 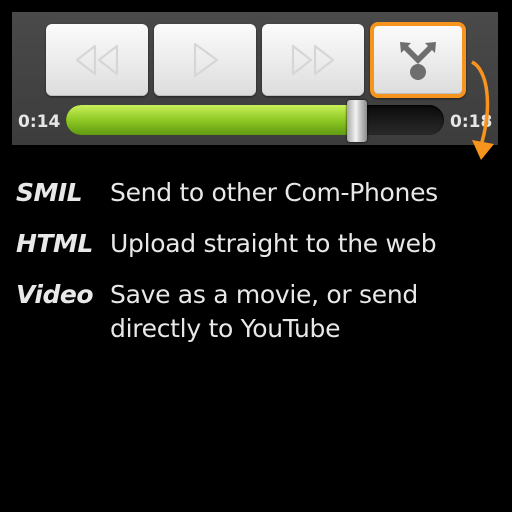 What do you see at coordinates (273, 243) in the screenshot?
I see `legend-text: Upload straight to the web` at bounding box center [273, 243].